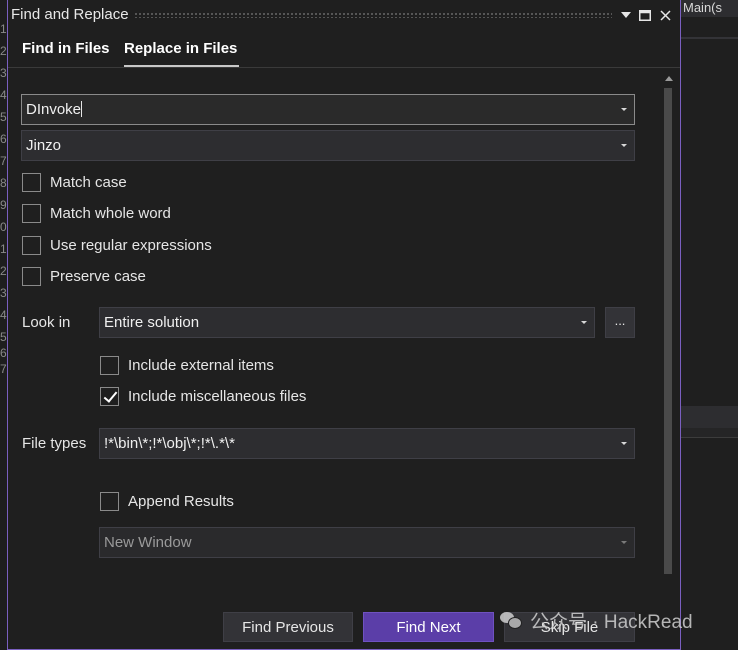  I want to click on scrollbar-thumb, so click(668, 331).